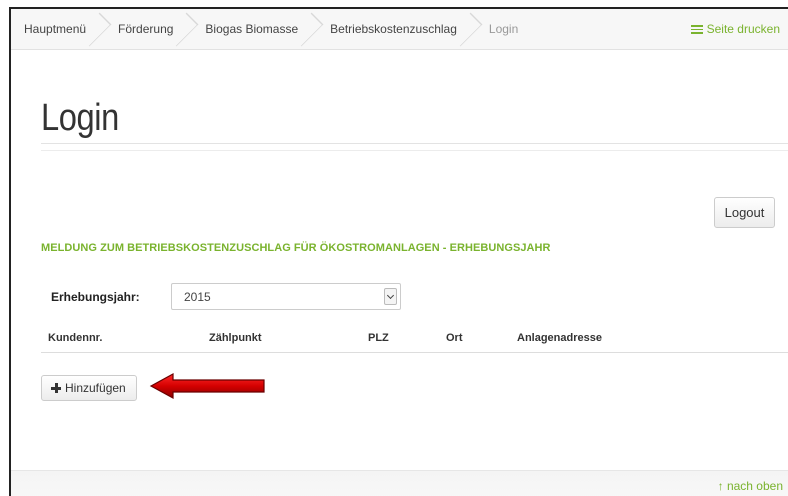 This screenshot has width=788, height=496. I want to click on column-header-zaehlpunkt: Zählpunkt, so click(235, 338).